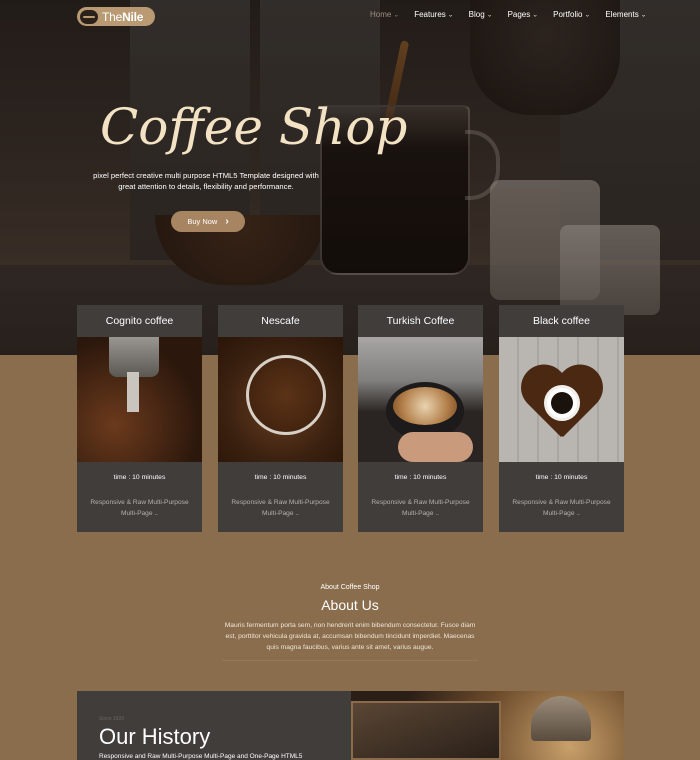 The width and height of the screenshot is (700, 760). I want to click on hand-shape, so click(435, 447).